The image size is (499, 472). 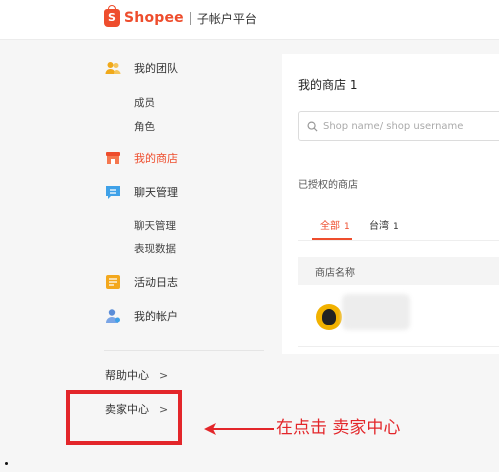 I want to click on sidebar-item-team-label: 我的团队, so click(x=156, y=68).